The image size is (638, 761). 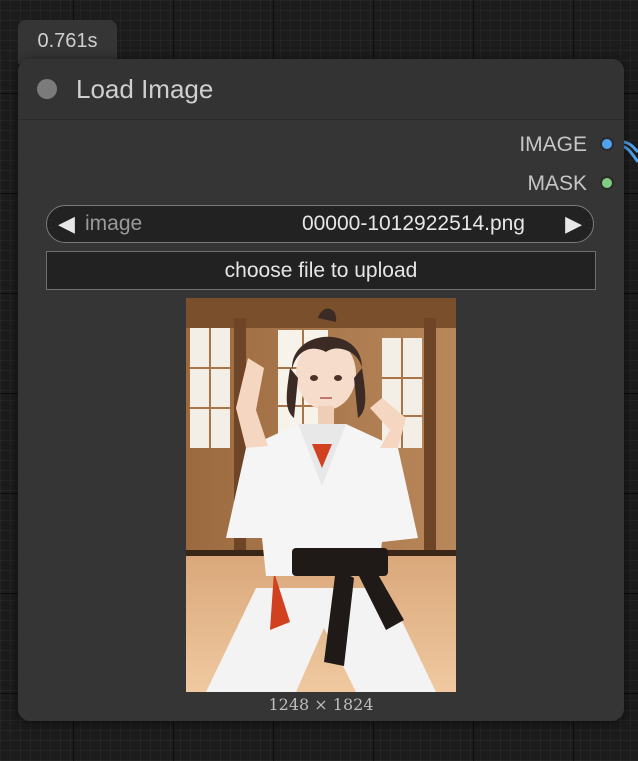 What do you see at coordinates (67, 42) in the screenshot?
I see `execution-time-badge: 0.761s` at bounding box center [67, 42].